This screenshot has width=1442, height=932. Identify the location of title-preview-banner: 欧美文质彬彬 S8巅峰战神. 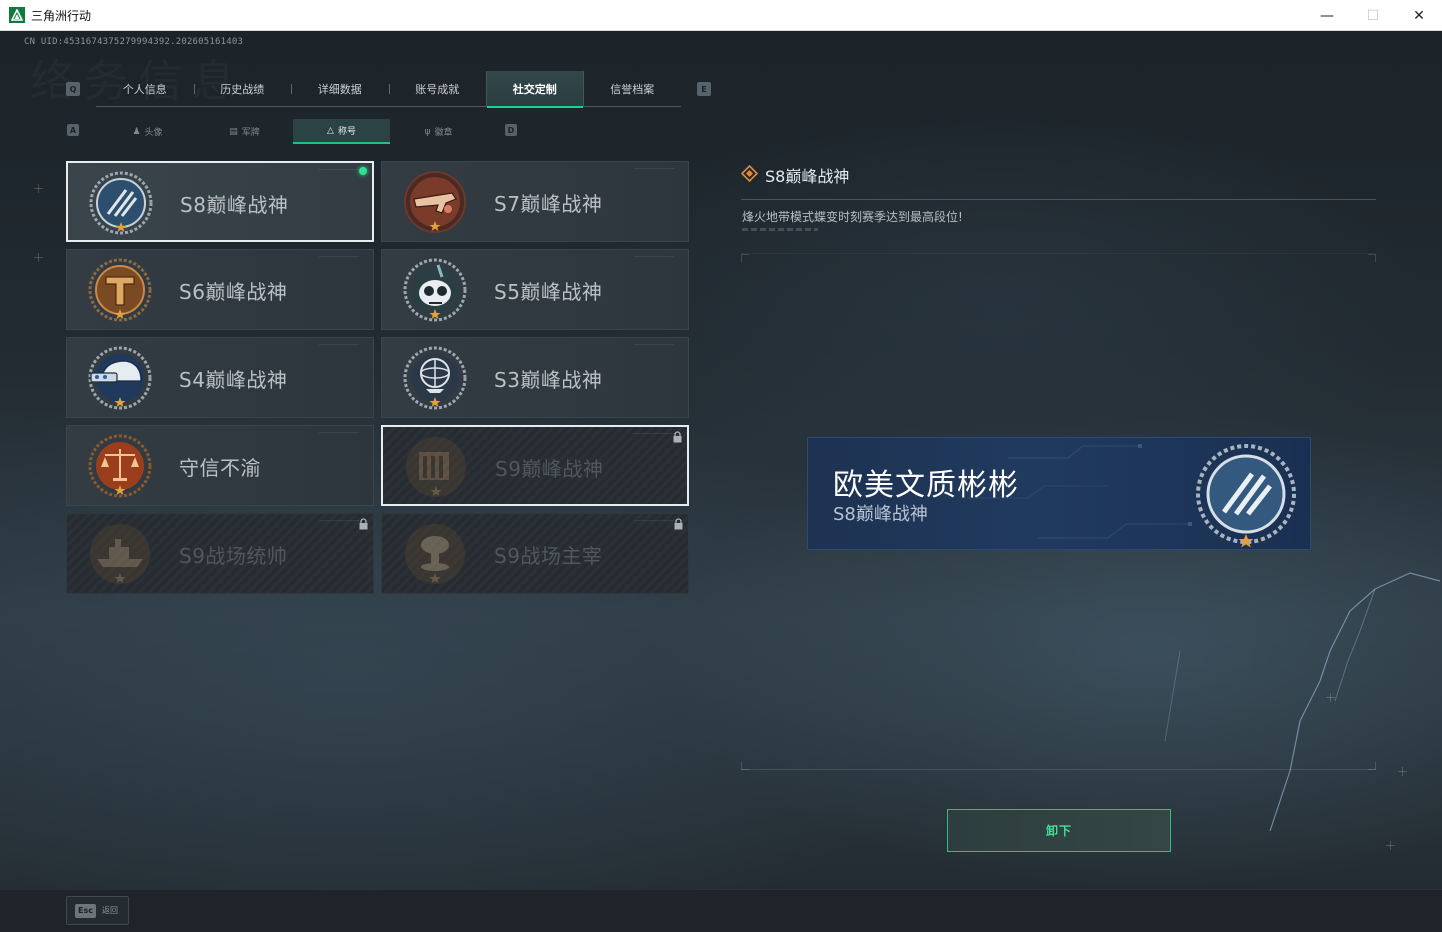
(1059, 493).